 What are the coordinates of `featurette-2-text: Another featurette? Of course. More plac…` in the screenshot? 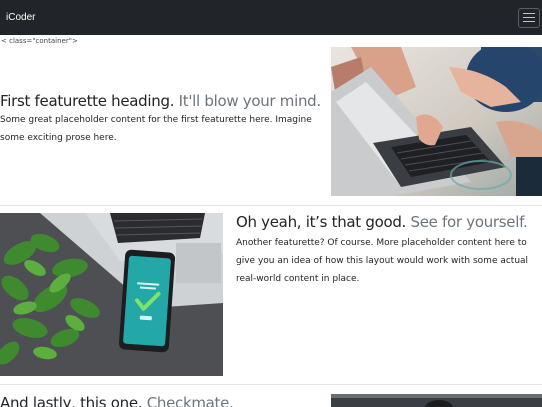 It's located at (382, 261).